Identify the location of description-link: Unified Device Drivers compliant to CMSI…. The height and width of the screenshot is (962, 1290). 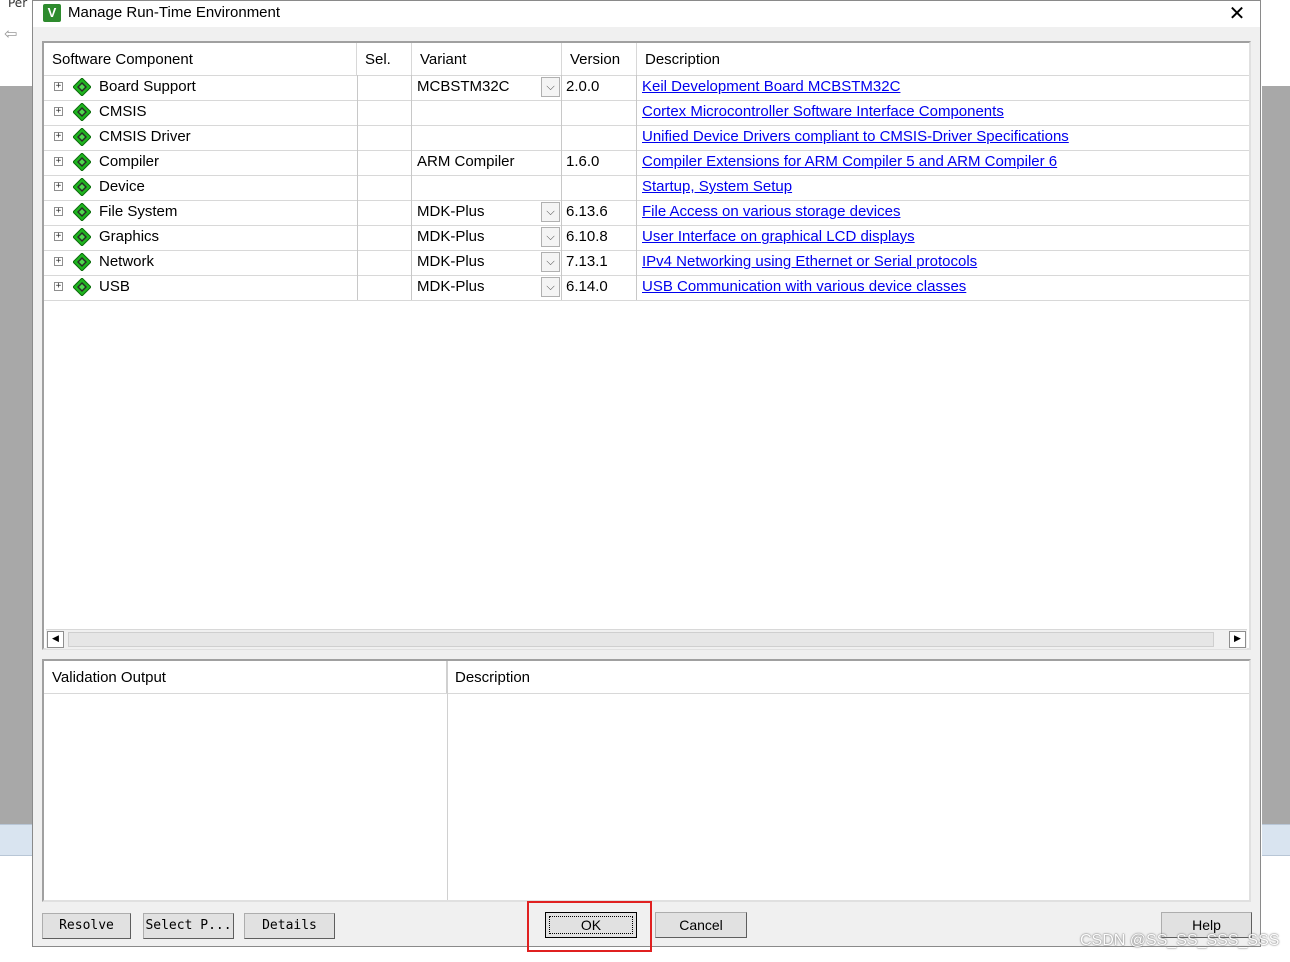
(855, 136).